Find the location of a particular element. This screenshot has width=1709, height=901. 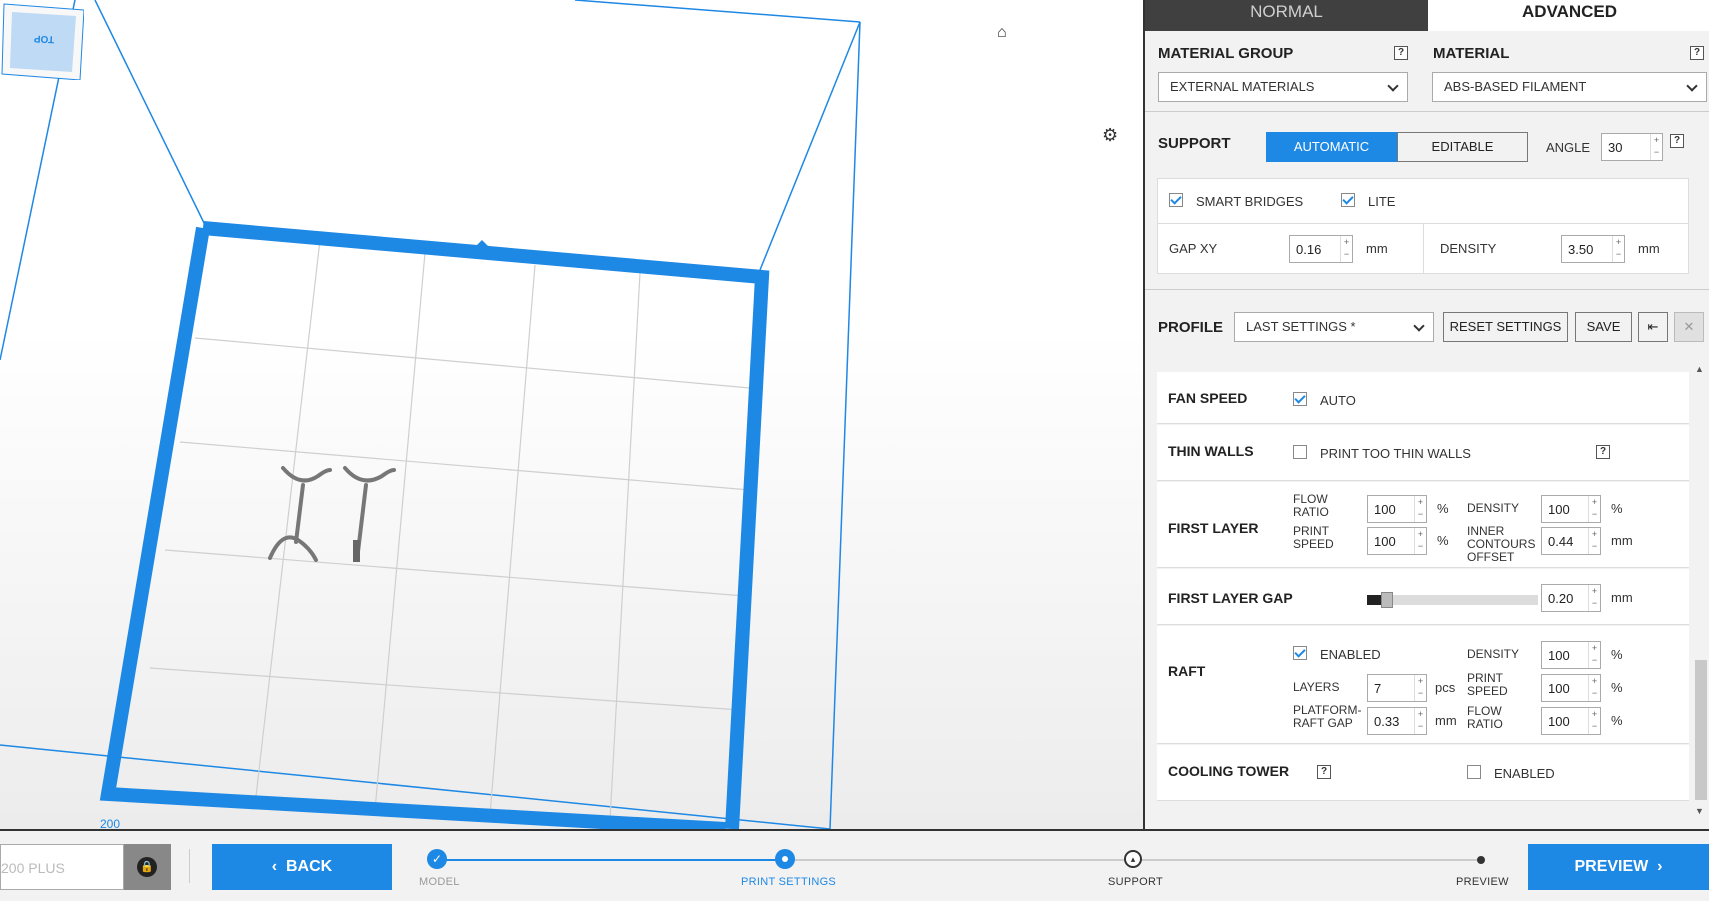

material-group-select: EXTERNAL MATERIALS is located at coordinates (1283, 87).